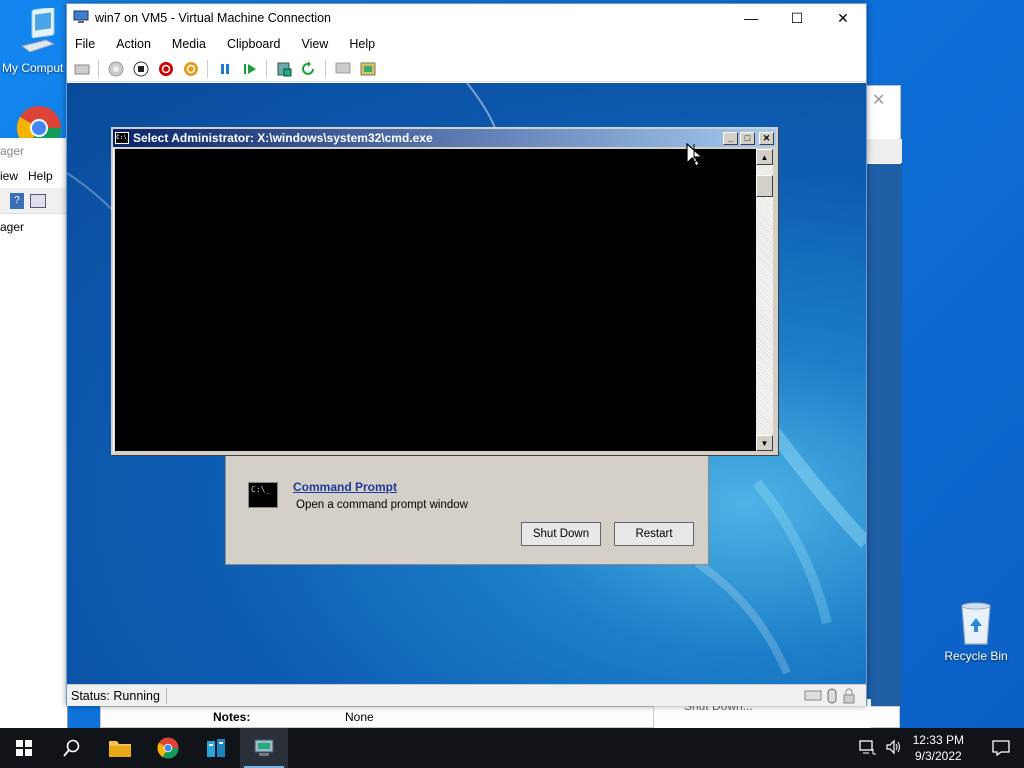 This screenshot has height=768, width=1024. I want to click on resume-icon, so click(249, 68).